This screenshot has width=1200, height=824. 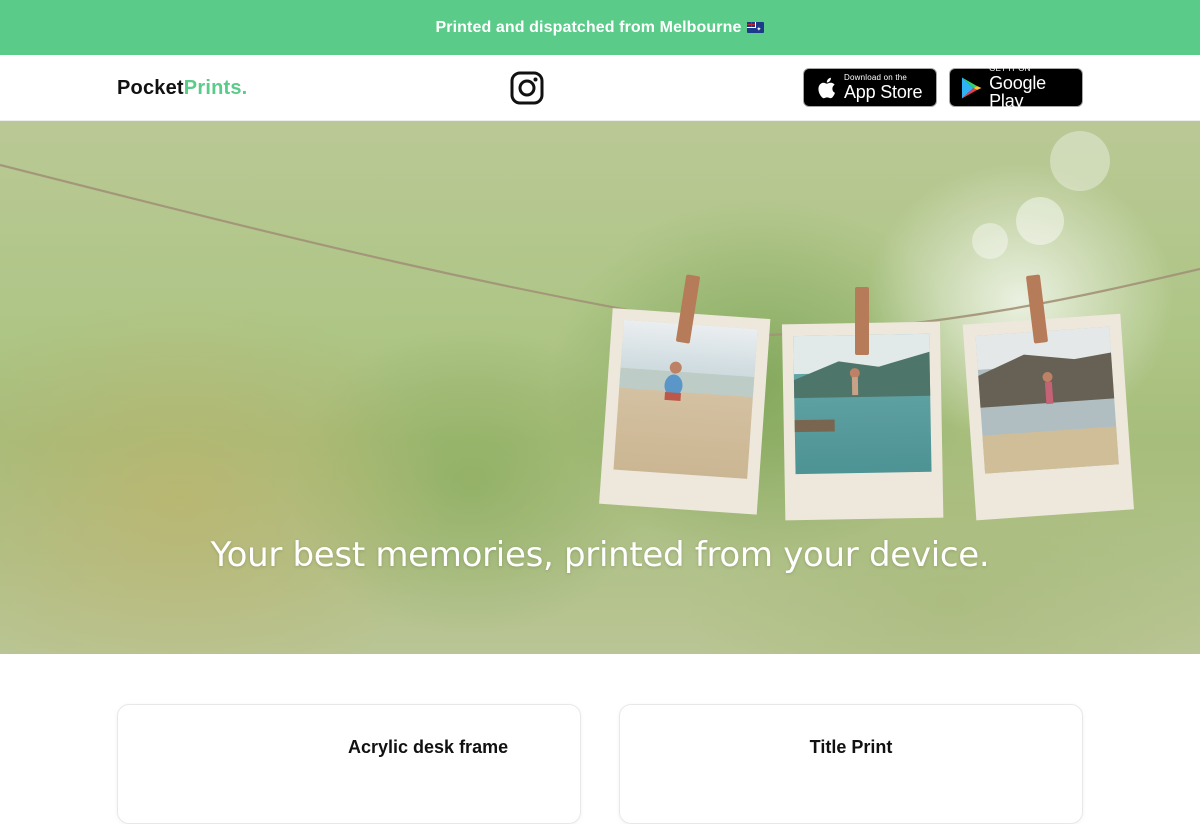 What do you see at coordinates (349, 764) in the screenshot?
I see `product-card-acrylic-frame: Acrylic desk frame` at bounding box center [349, 764].